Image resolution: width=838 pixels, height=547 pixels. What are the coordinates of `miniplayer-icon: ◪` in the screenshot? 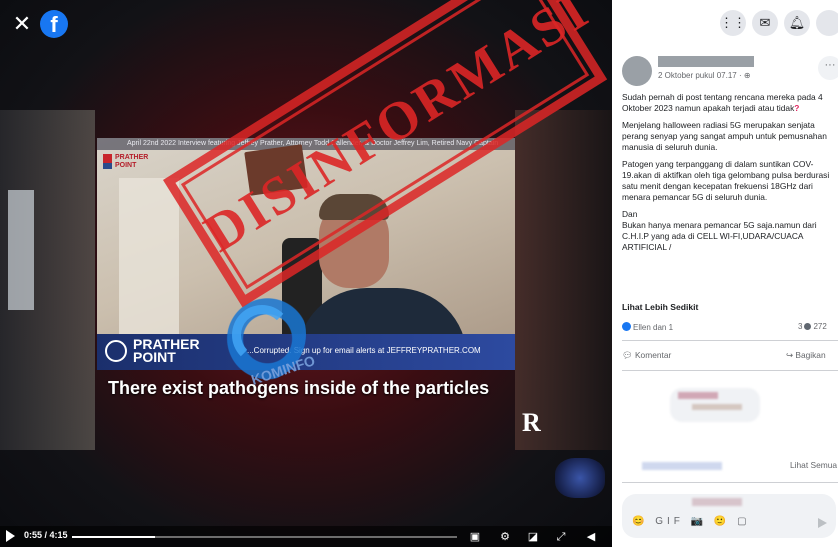 It's located at (533, 537).